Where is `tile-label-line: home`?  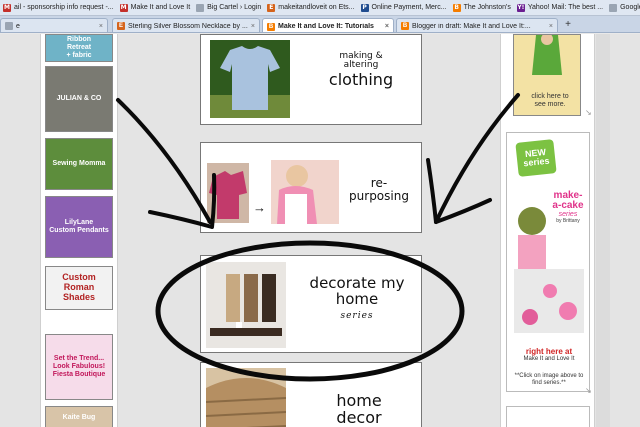 tile-label-line: home is located at coordinates (357, 298).